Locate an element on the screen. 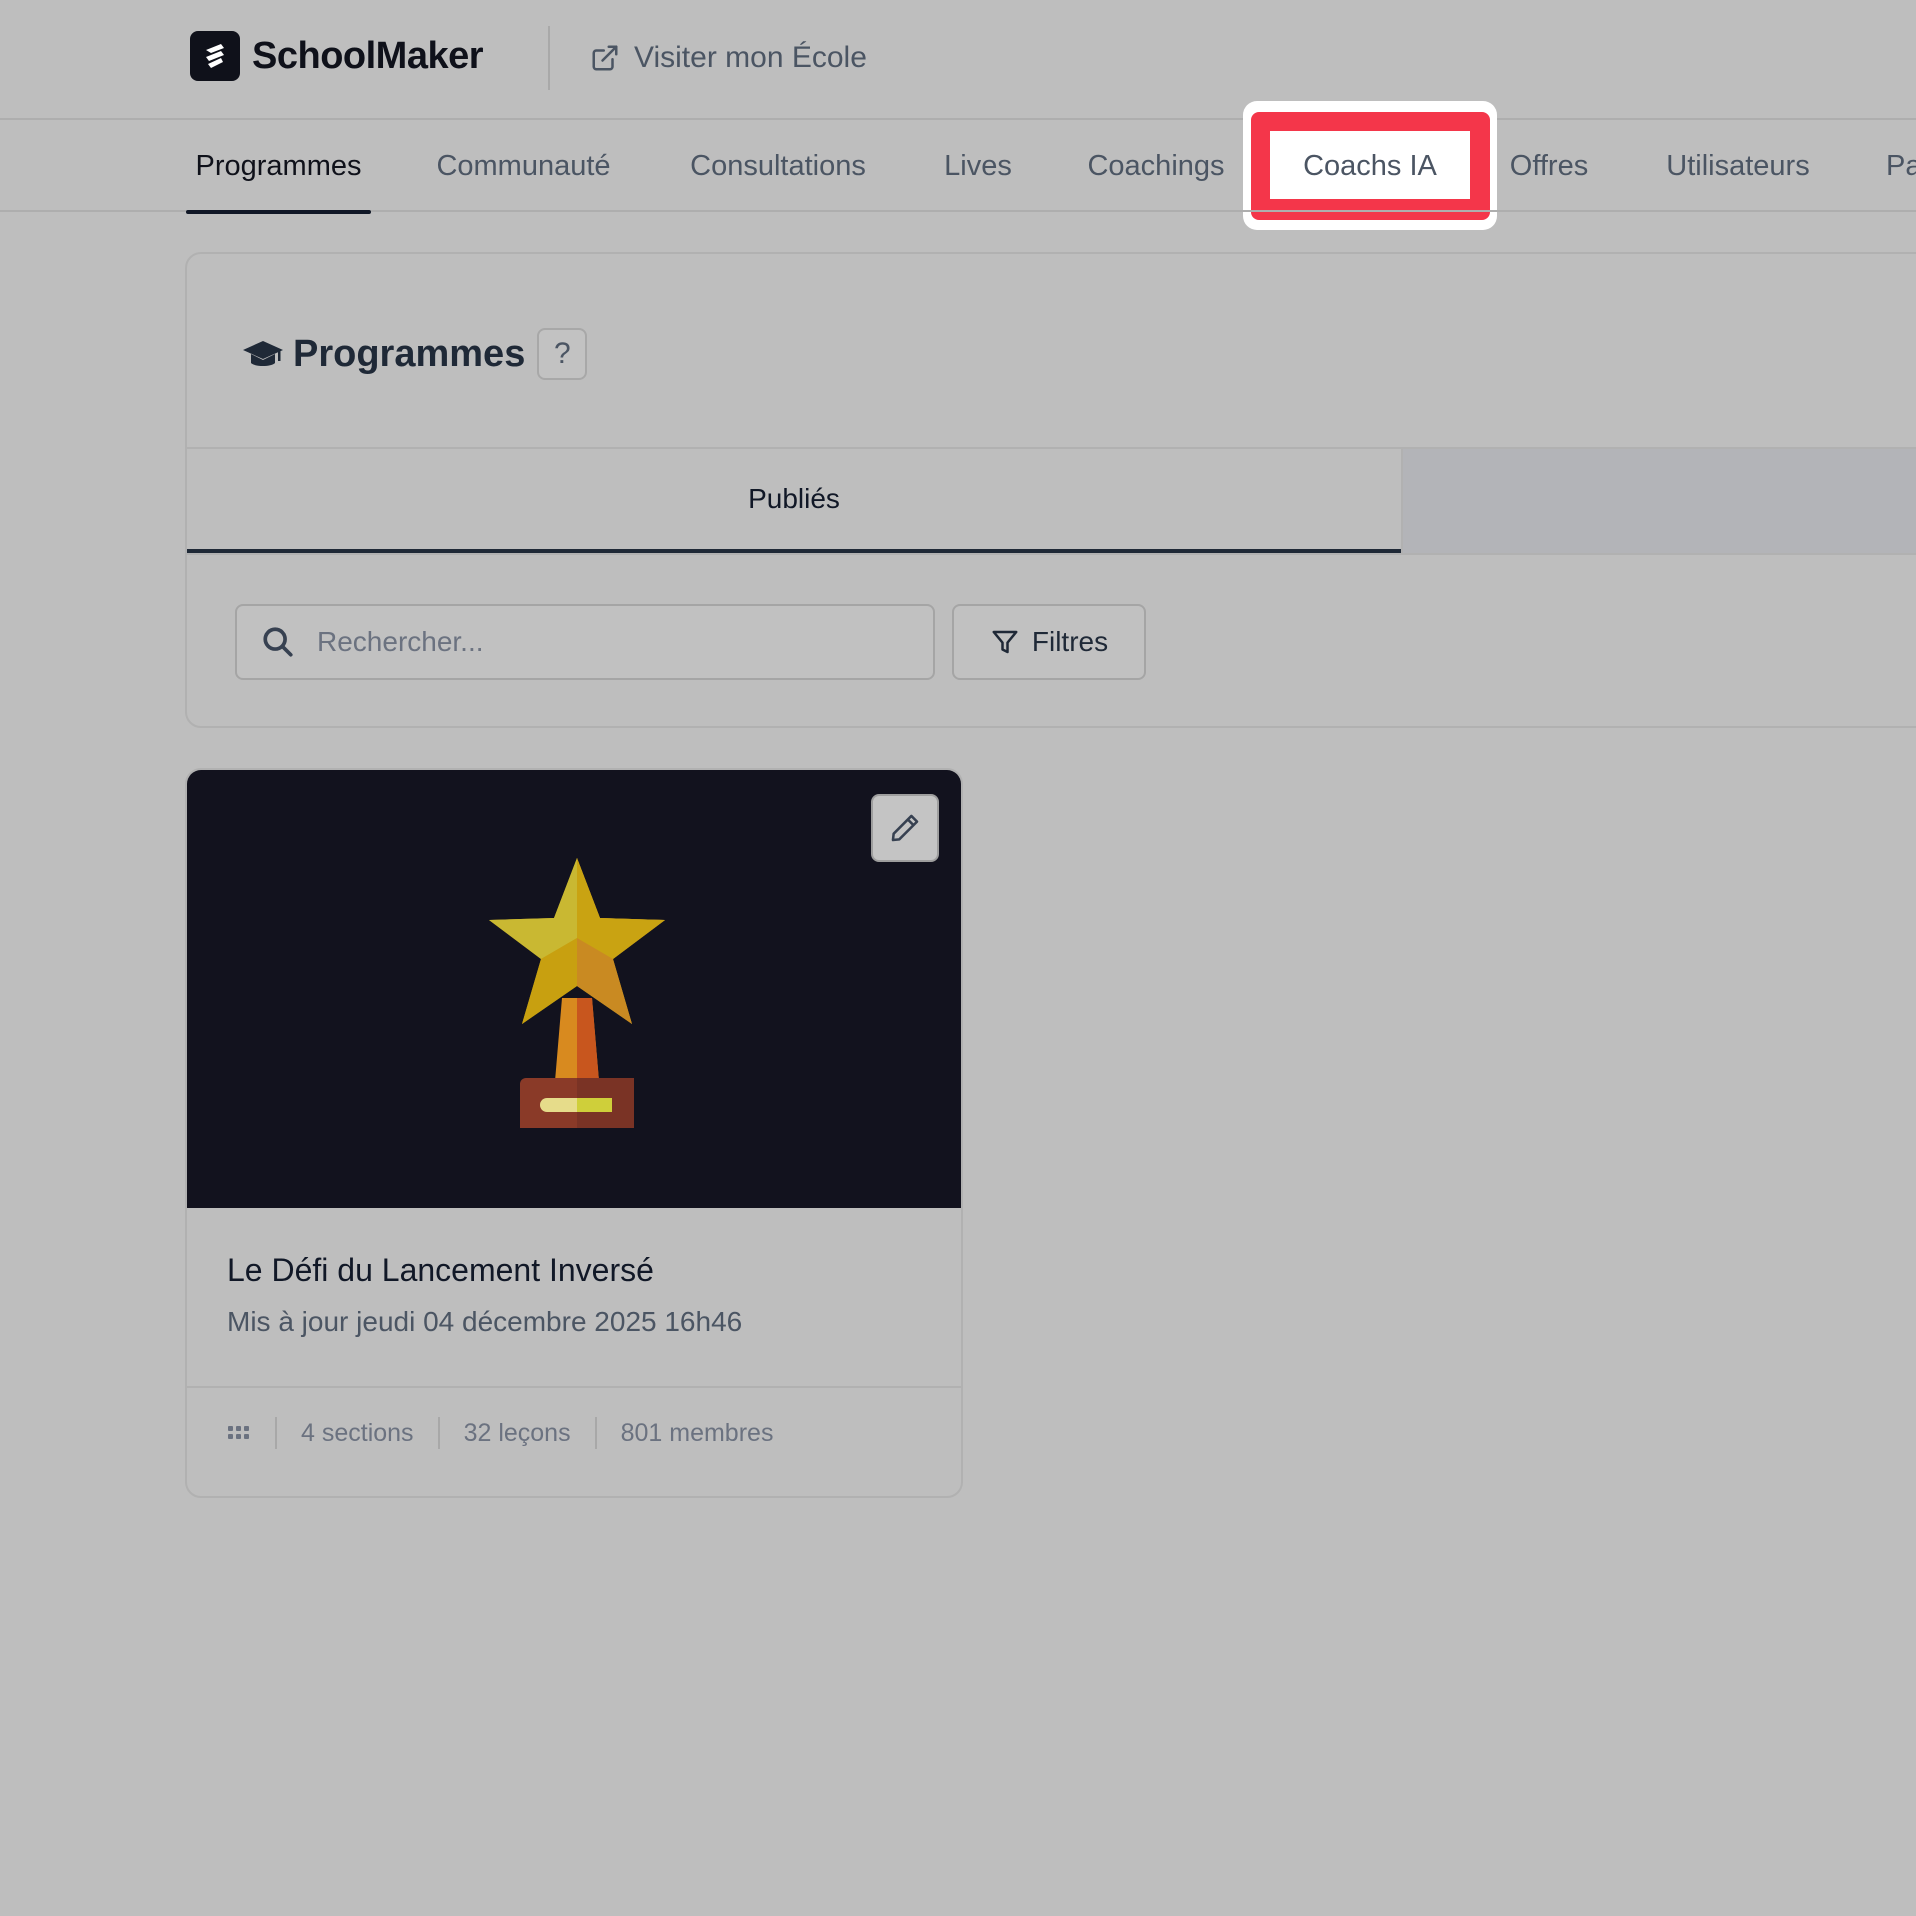 Image resolution: width=1916 pixels, height=1916 pixels. schoolmaker-logo-icon is located at coordinates (215, 56).